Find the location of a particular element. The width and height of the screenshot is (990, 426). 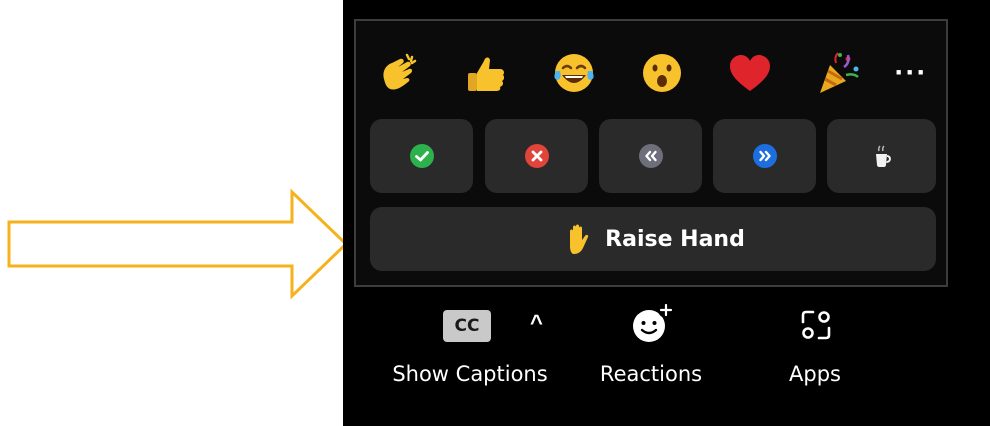

raise-hand-label: Raise Hand is located at coordinates (675, 239).